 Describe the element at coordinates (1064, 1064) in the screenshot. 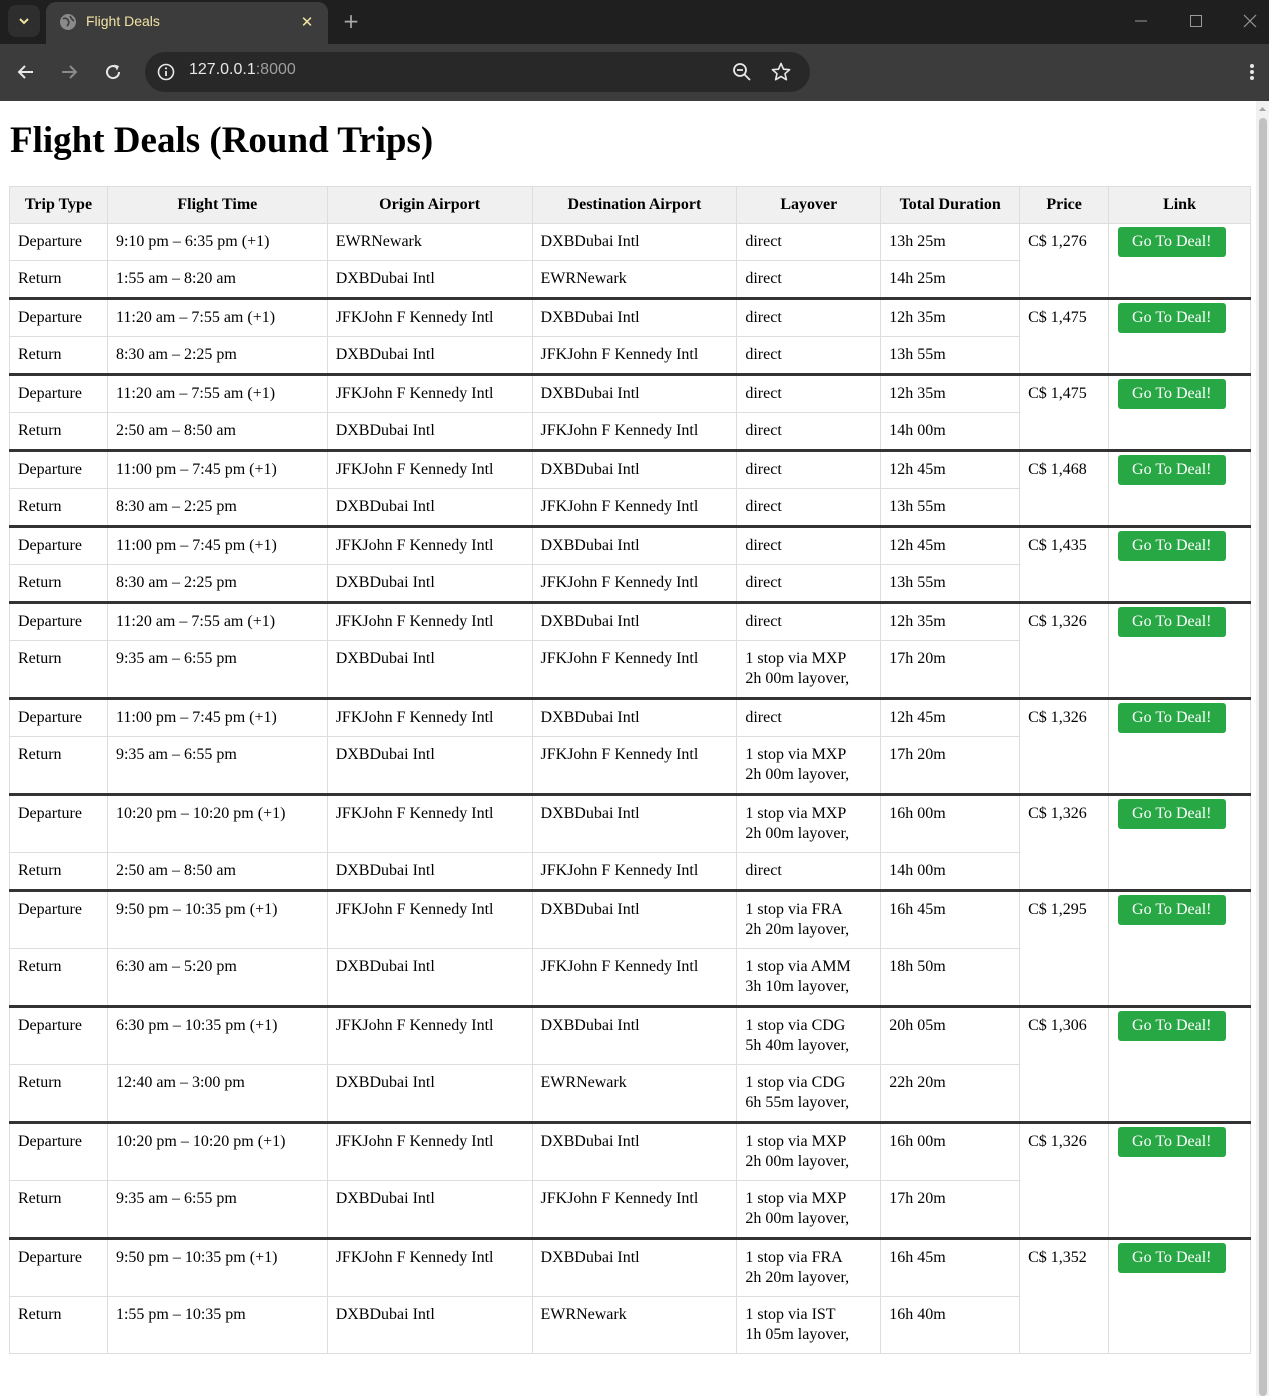

I see `price-cell: C$ 1,306` at that location.